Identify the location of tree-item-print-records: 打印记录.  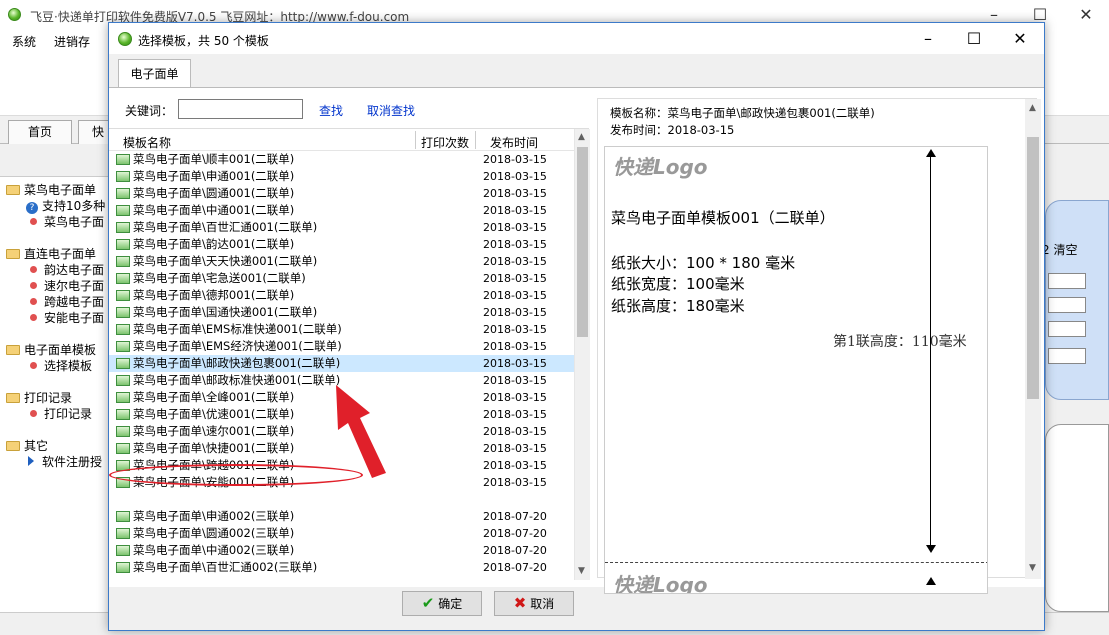
(61, 414).